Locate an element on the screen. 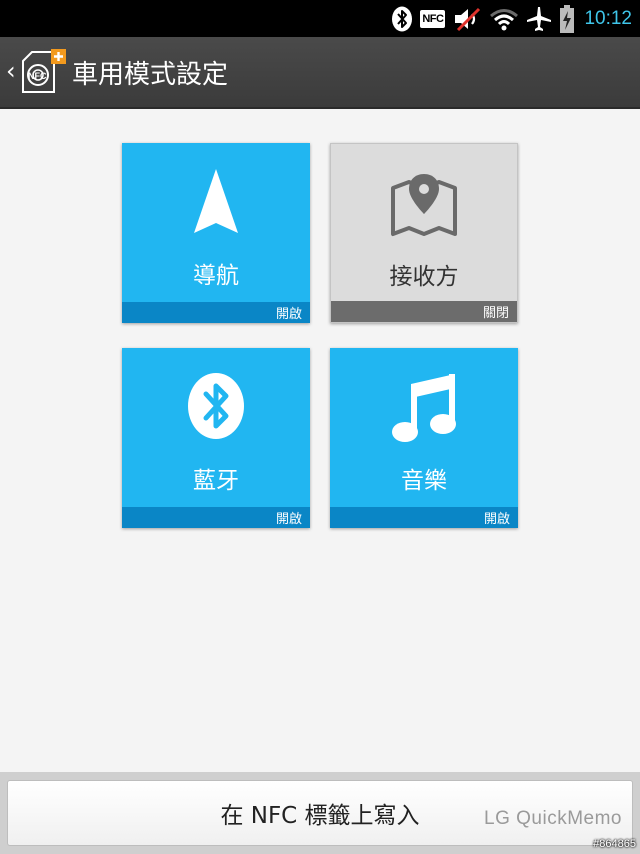 This screenshot has height=854, width=640. tile-music: 音樂 開啟 is located at coordinates (424, 438).